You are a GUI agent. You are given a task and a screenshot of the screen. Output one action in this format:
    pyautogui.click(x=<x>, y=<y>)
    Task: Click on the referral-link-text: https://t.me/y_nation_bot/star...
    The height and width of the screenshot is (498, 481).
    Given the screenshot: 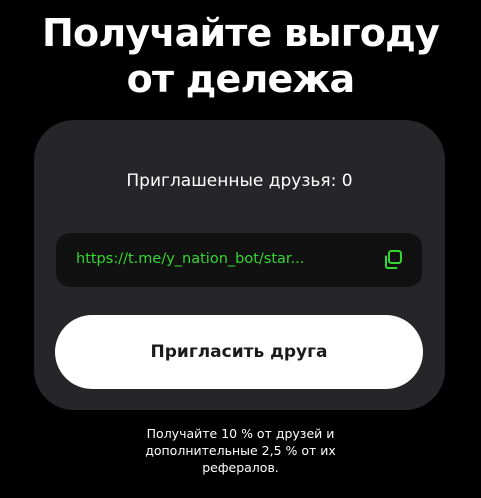 What is the action you would take?
    pyautogui.click(x=216, y=259)
    